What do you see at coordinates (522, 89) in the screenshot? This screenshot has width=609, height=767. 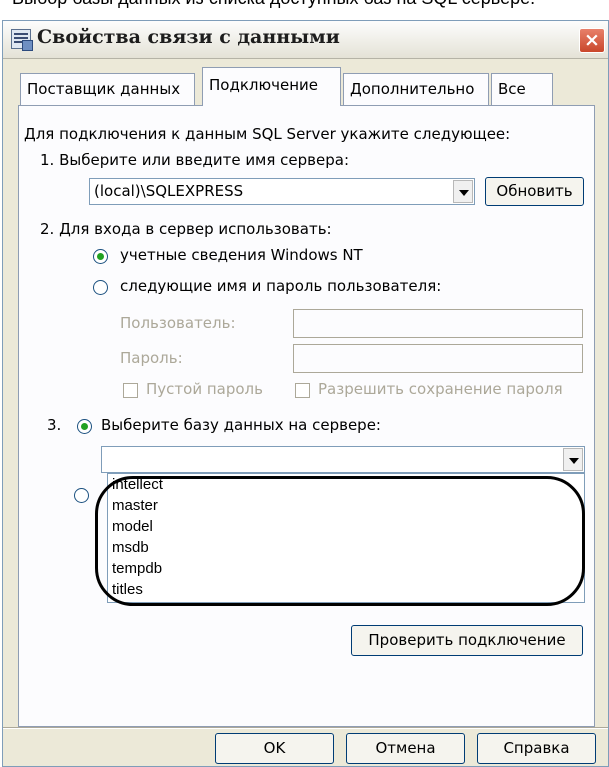 I see `tab-all: Все` at bounding box center [522, 89].